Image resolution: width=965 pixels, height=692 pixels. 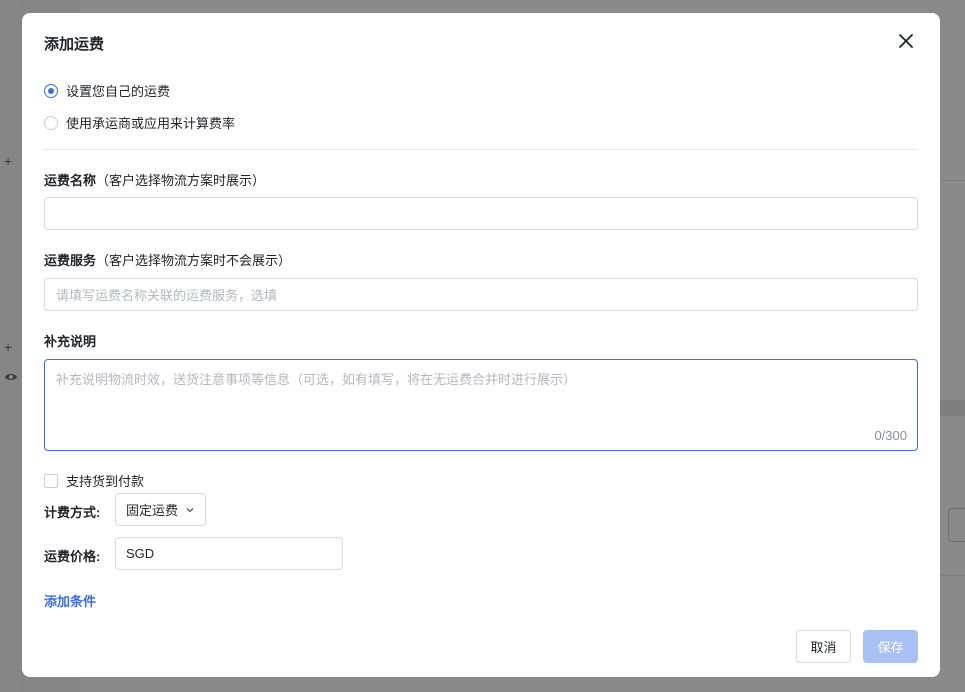 What do you see at coordinates (229, 553) in the screenshot?
I see `price-input: SGD` at bounding box center [229, 553].